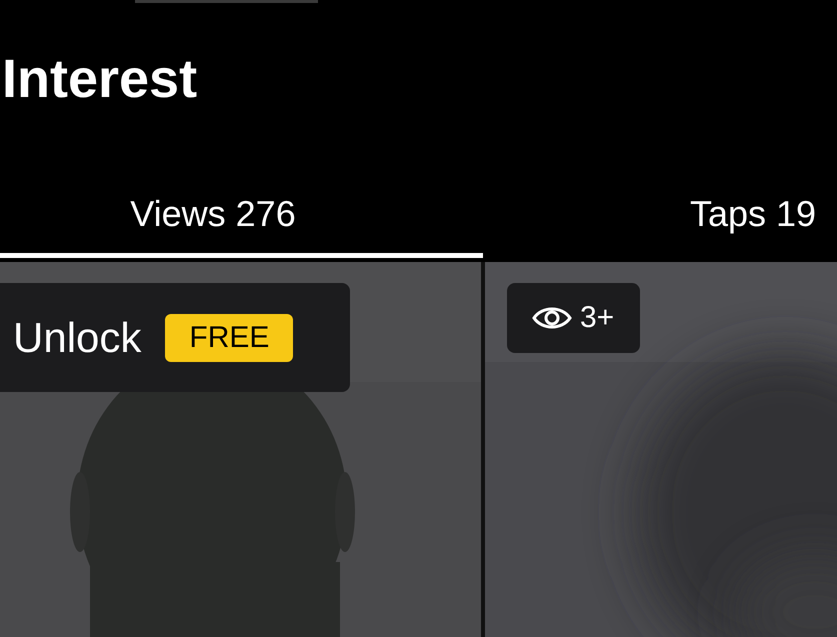 The width and height of the screenshot is (837, 637). Describe the element at coordinates (597, 318) in the screenshot. I see `views-count: 3+` at that location.